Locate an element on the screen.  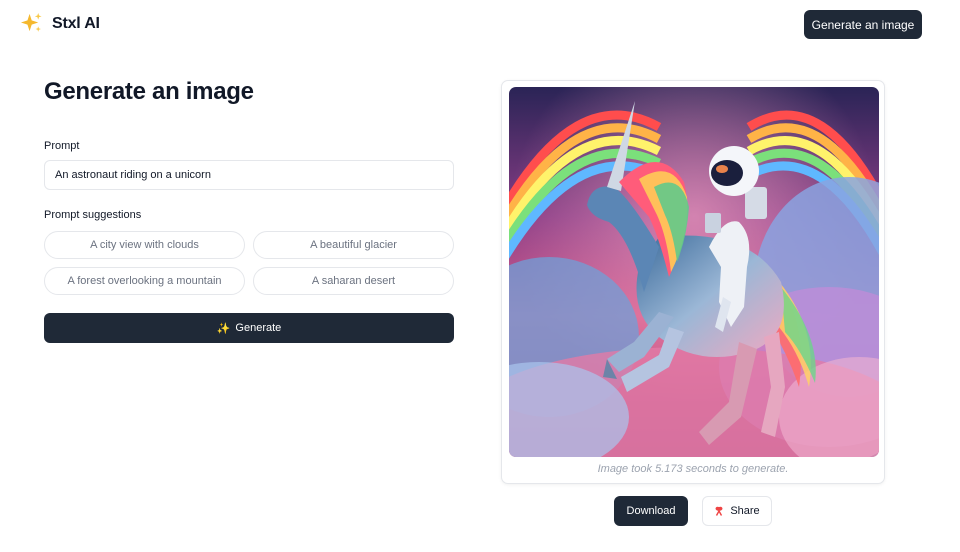
app-name: Stxl AI is located at coordinates (76, 23).